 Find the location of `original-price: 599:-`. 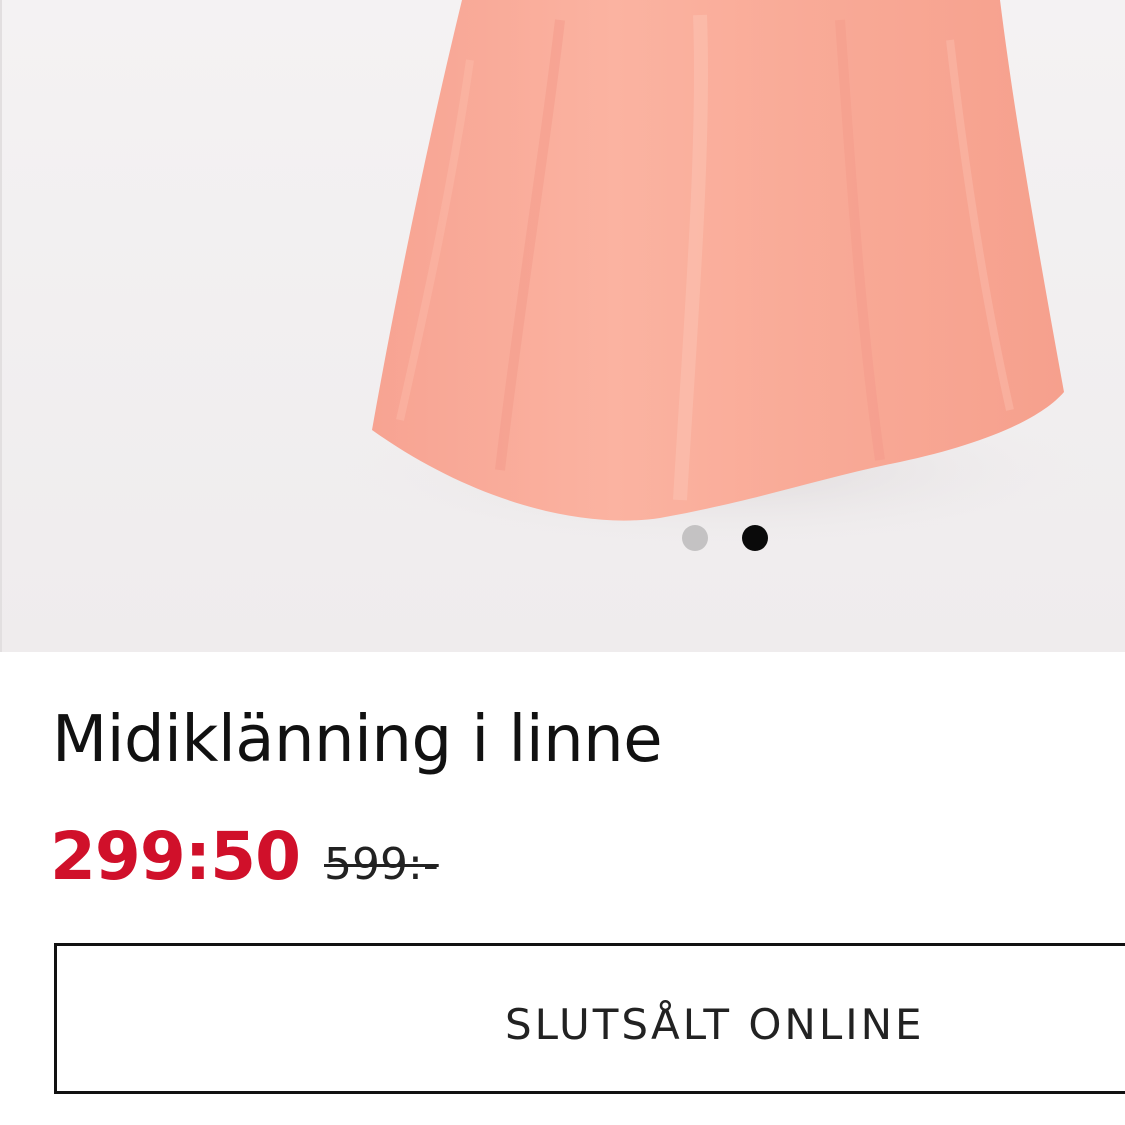

original-price: 599:- is located at coordinates (381, 864).